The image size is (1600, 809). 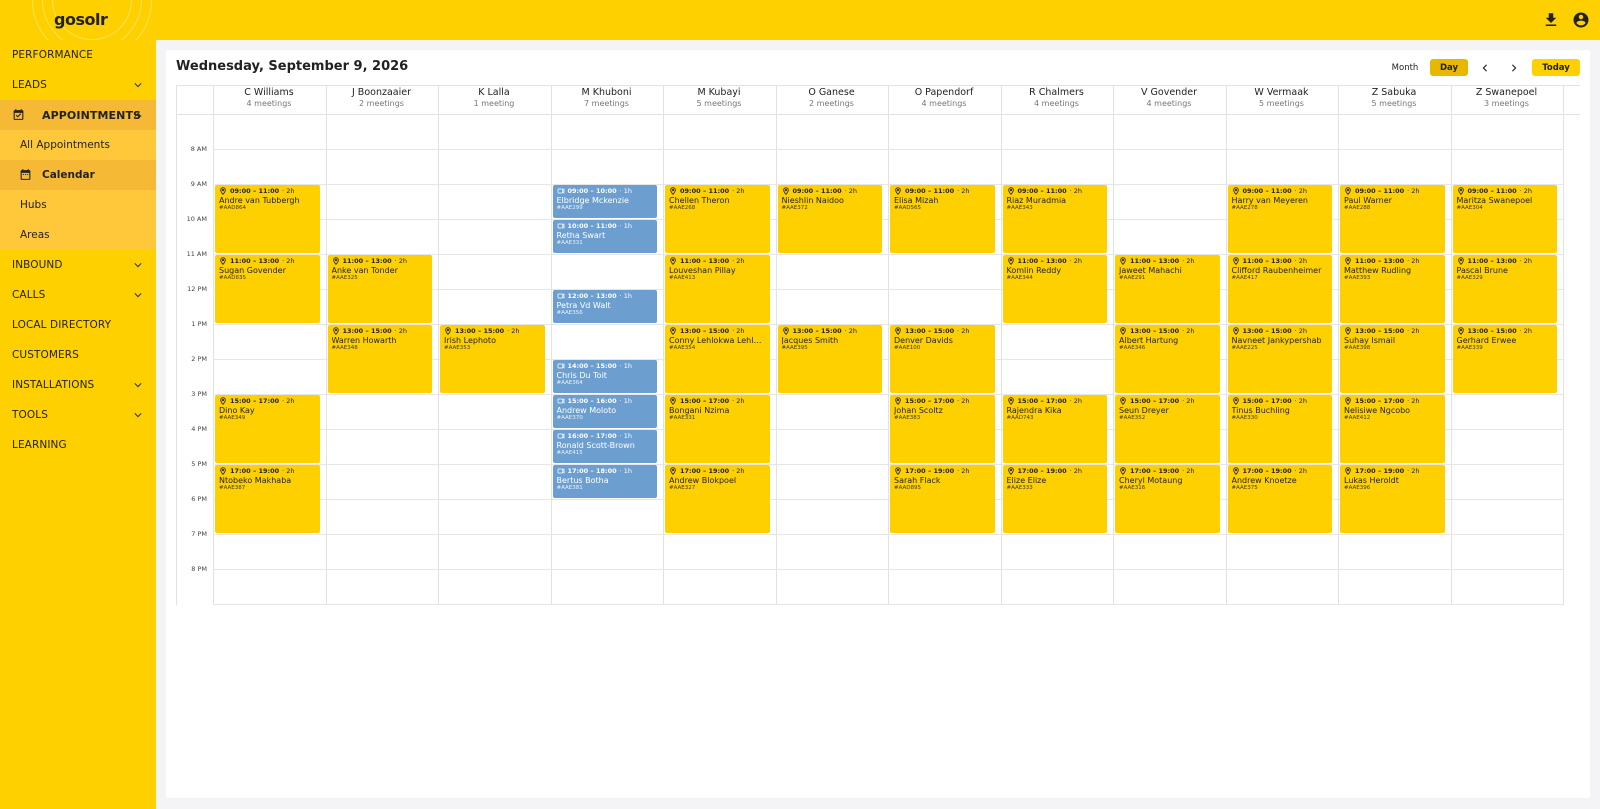 I want to click on appointment-card: 15:00 – 16:00 · 1h Andrew Moloto #AAE370, so click(x=604, y=411).